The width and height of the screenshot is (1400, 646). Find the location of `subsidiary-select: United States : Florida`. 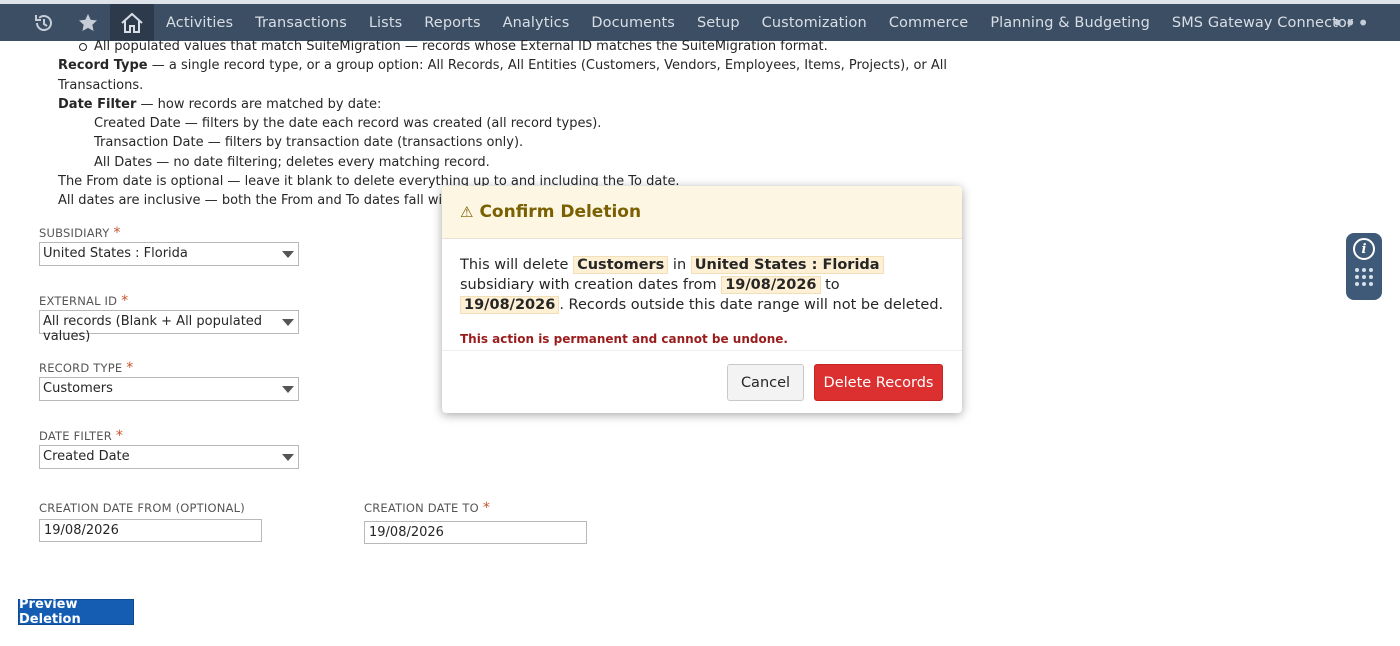

subsidiary-select: United States : Florida is located at coordinates (169, 254).